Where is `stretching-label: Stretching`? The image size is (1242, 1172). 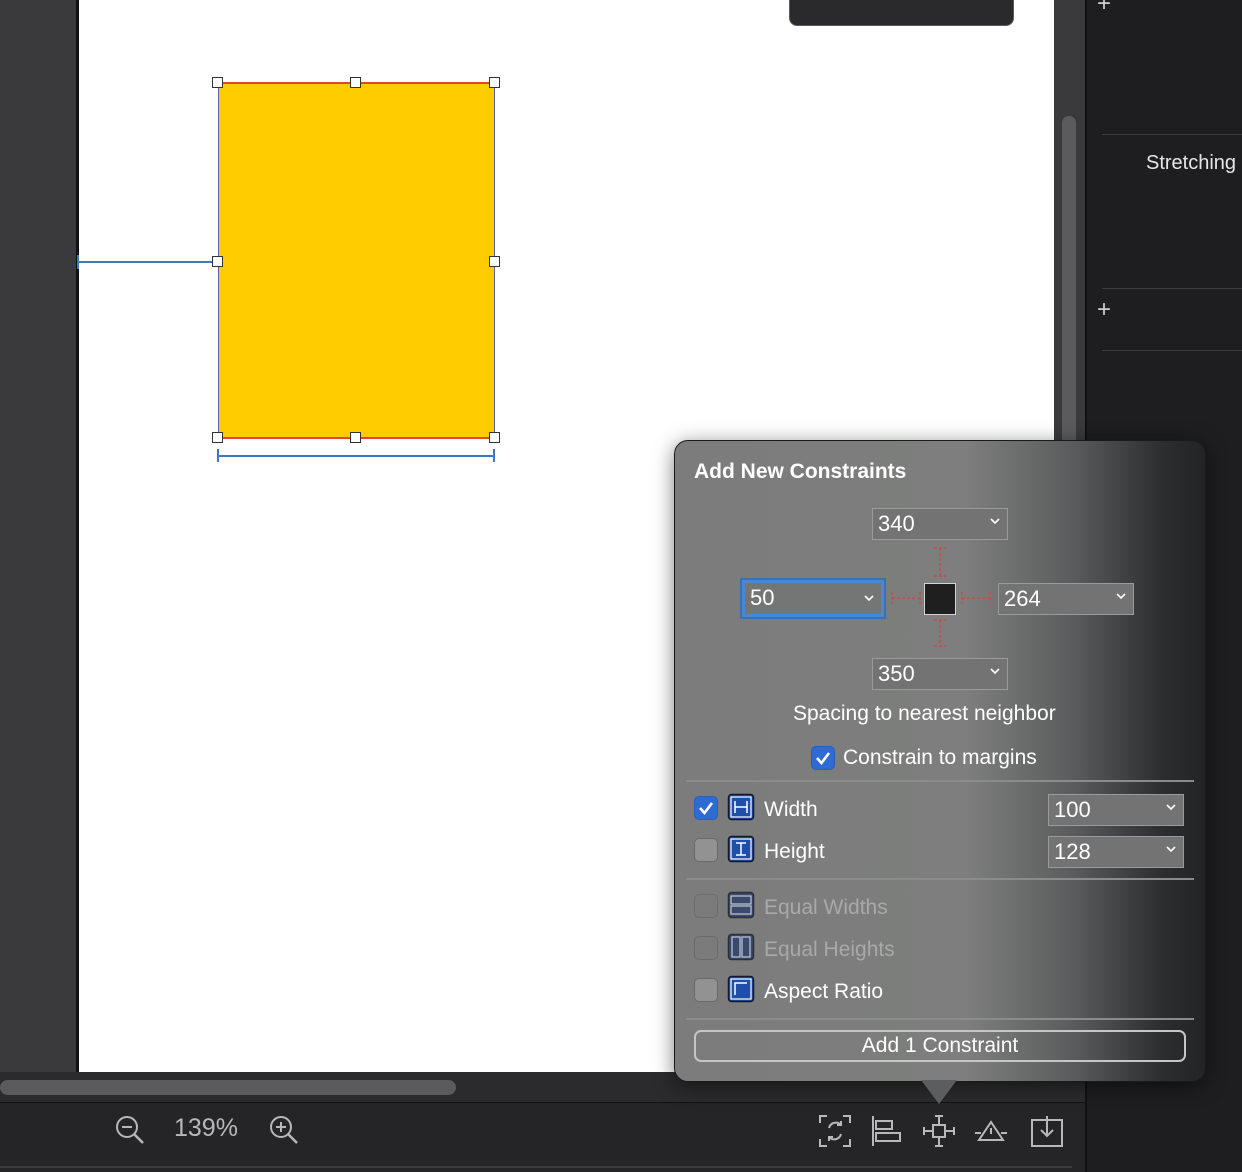
stretching-label: Stretching is located at coordinates (1191, 163).